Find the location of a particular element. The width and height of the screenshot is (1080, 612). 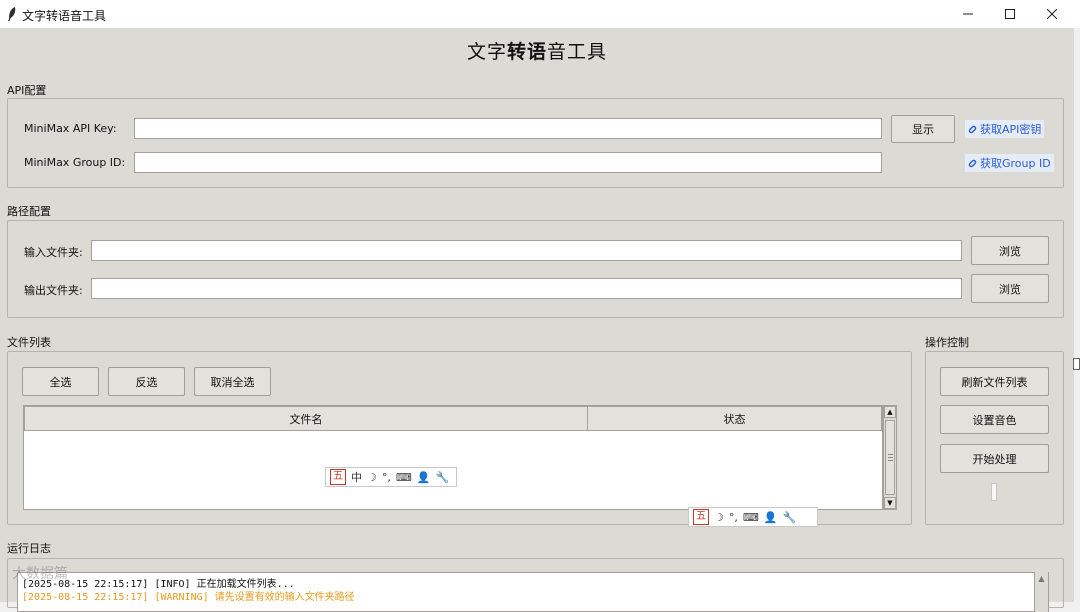

log-label: 运行日志 is located at coordinates (29, 548).